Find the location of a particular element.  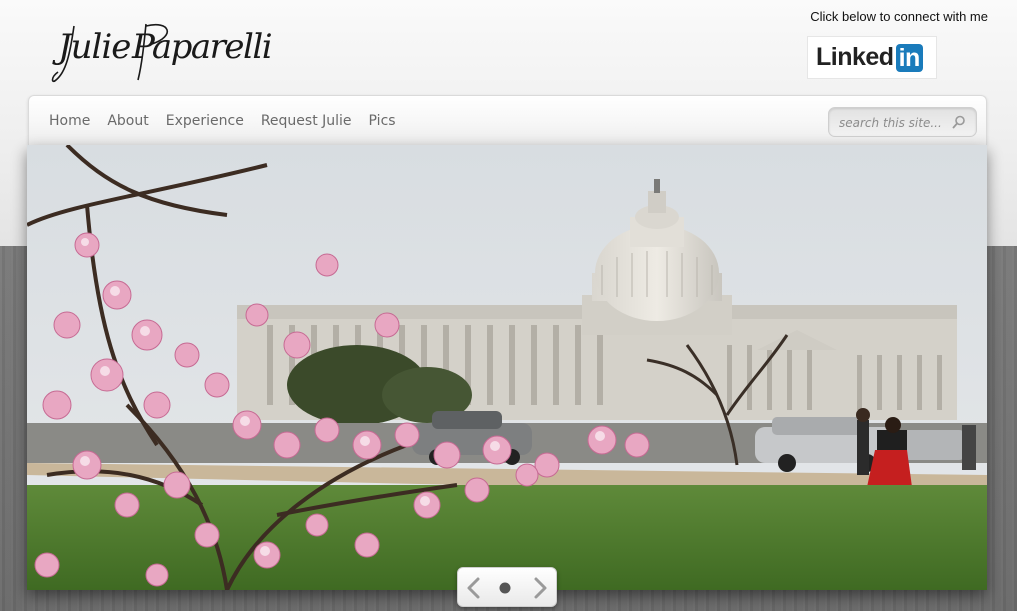

site-logo: Julie Paparelli is located at coordinates (162, 50).